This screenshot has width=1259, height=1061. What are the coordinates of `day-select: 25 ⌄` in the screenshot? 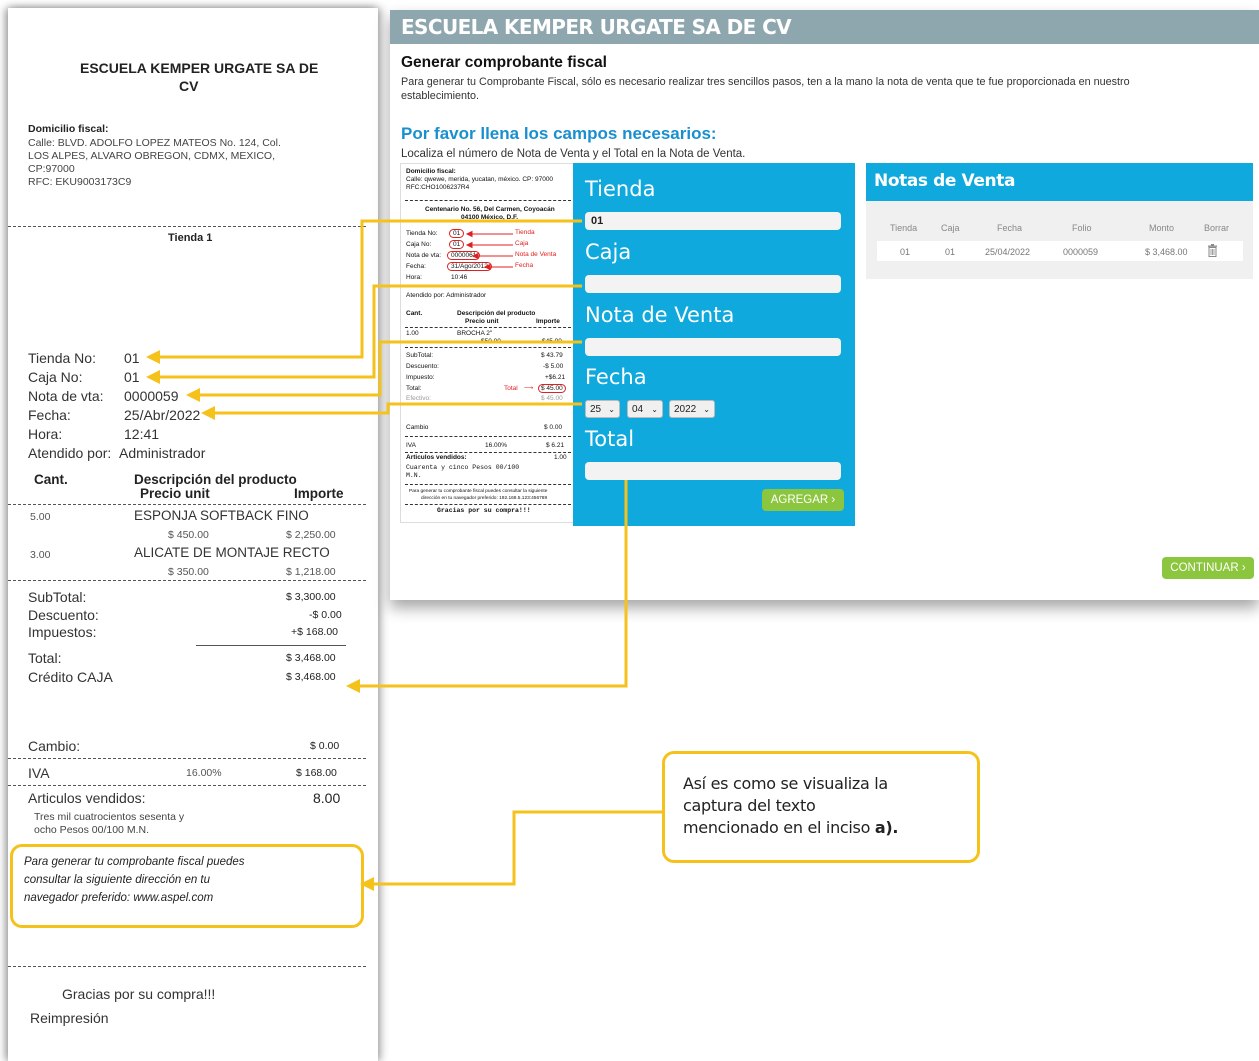 It's located at (602, 409).